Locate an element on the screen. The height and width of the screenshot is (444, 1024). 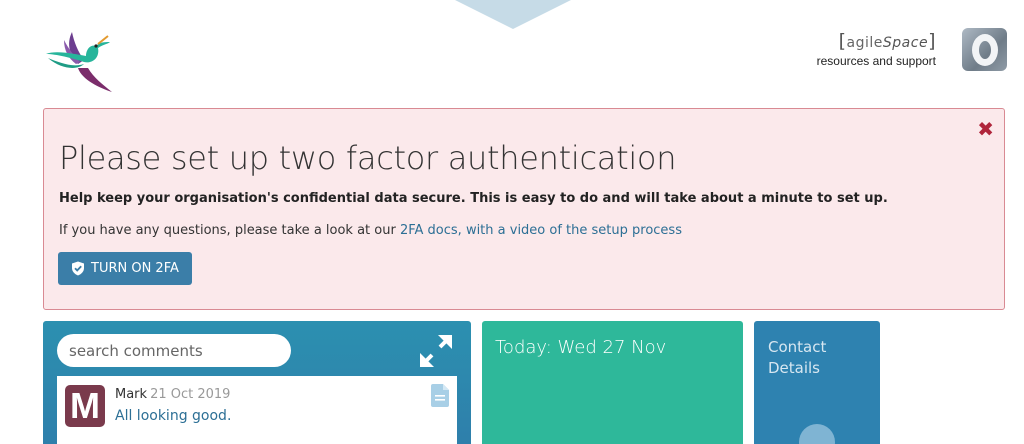
comments-panel: M Mark21 Oct 2019 All looking good. is located at coordinates (257, 382).